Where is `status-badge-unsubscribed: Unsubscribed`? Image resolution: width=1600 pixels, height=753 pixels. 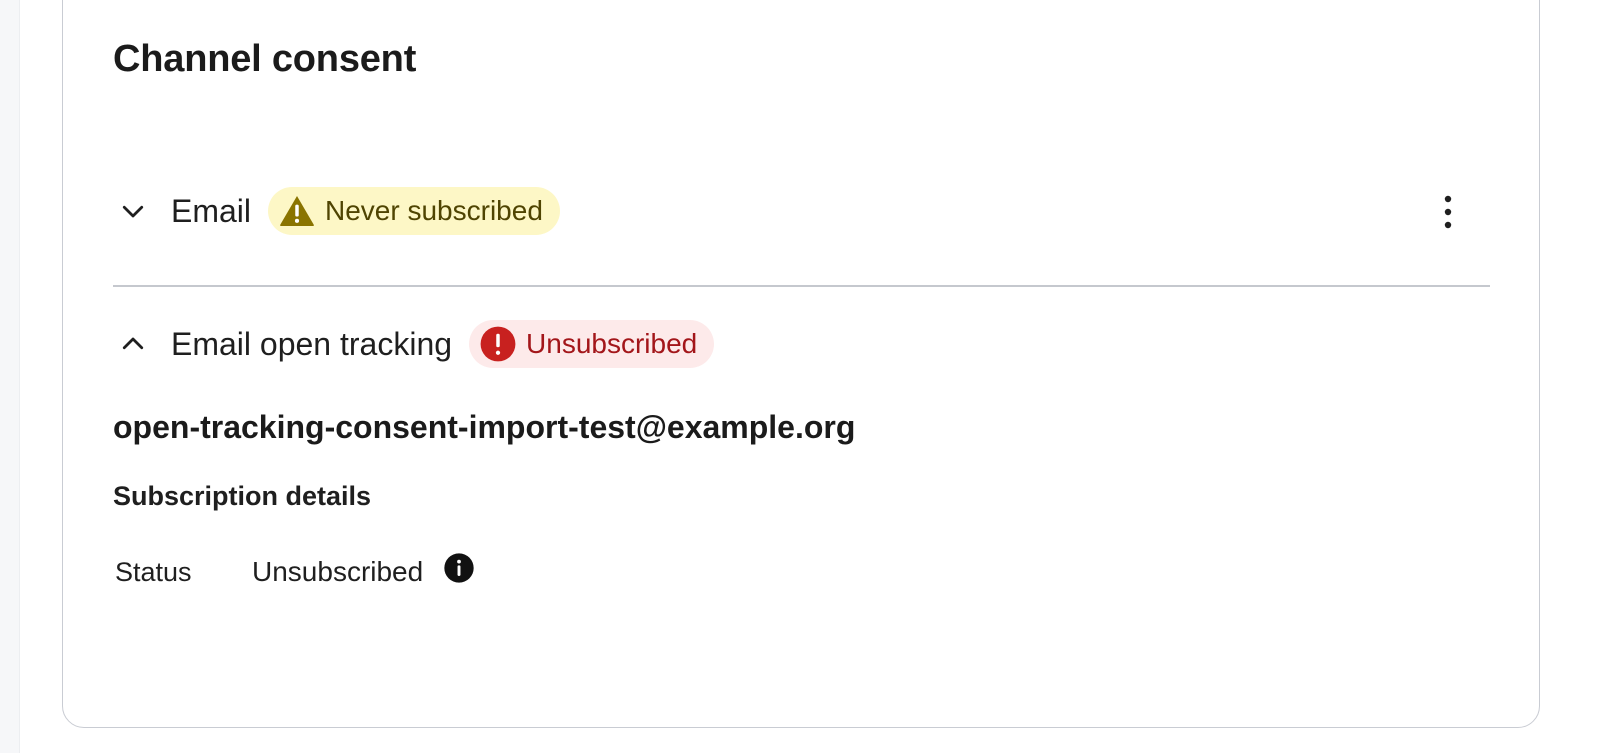 status-badge-unsubscribed: Unsubscribed is located at coordinates (592, 344).